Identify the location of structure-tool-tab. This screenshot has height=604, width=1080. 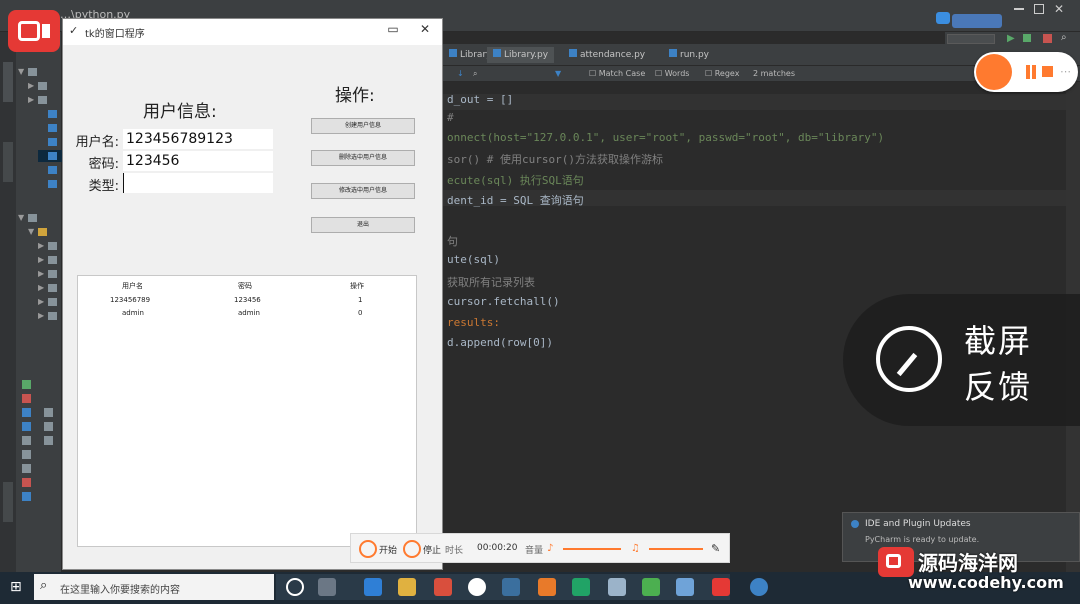
(8, 162).